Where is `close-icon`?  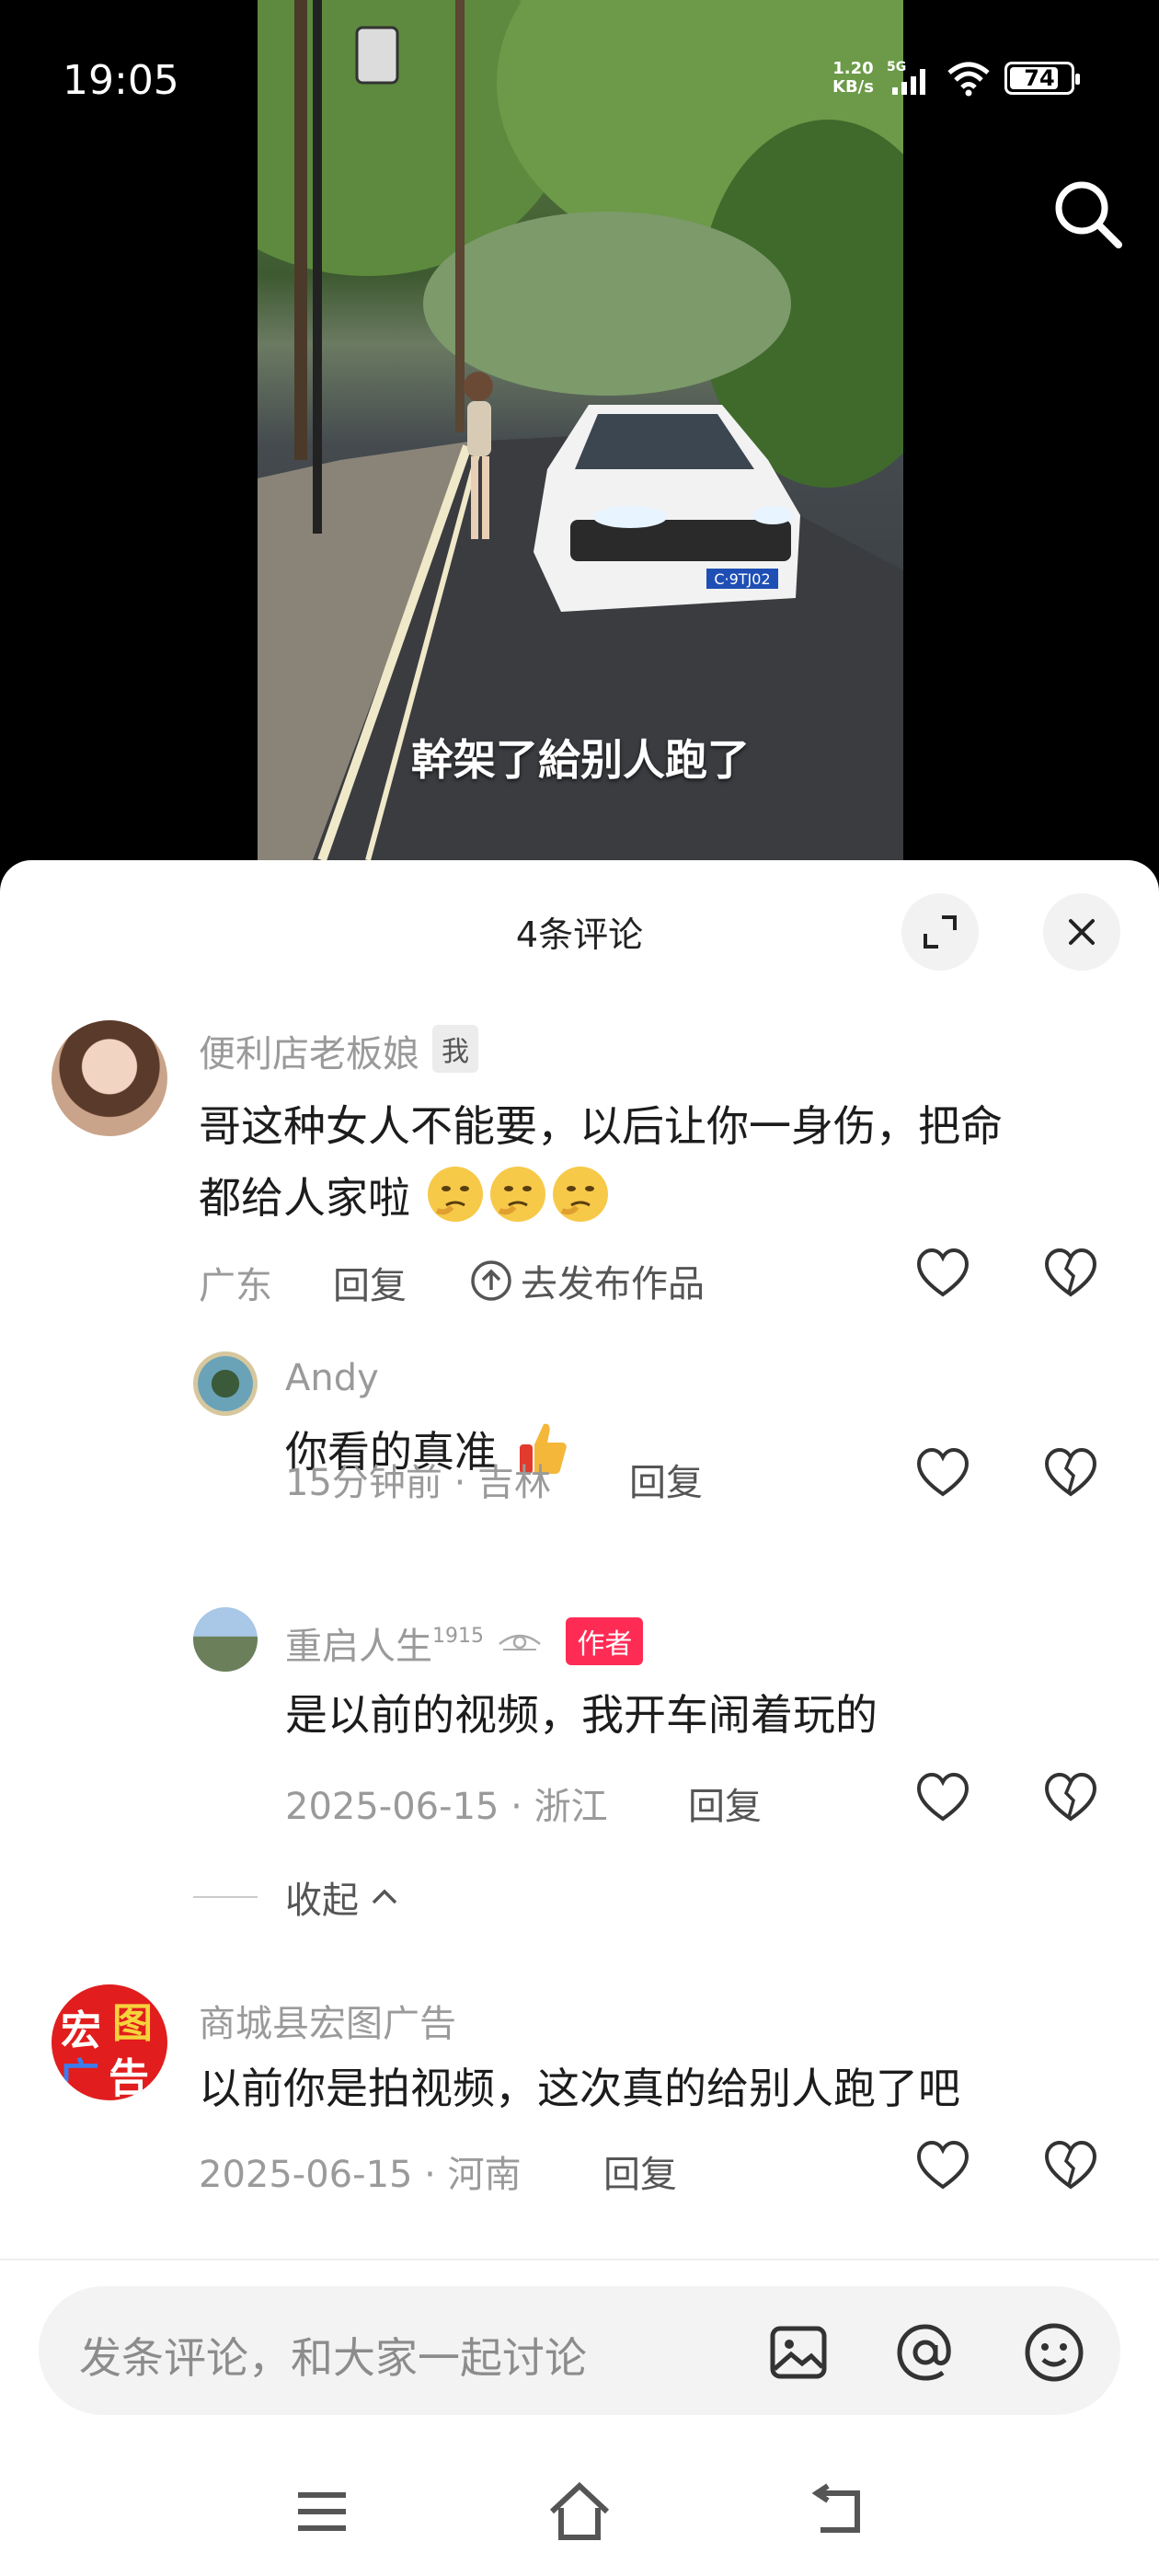 close-icon is located at coordinates (1082, 932).